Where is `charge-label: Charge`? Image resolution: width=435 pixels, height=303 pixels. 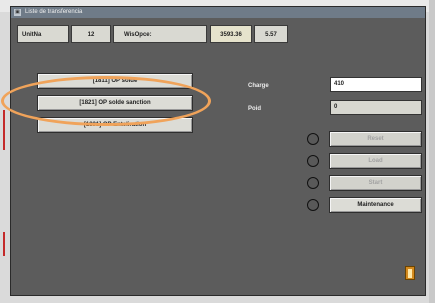
charge-label: Charge is located at coordinates (258, 86).